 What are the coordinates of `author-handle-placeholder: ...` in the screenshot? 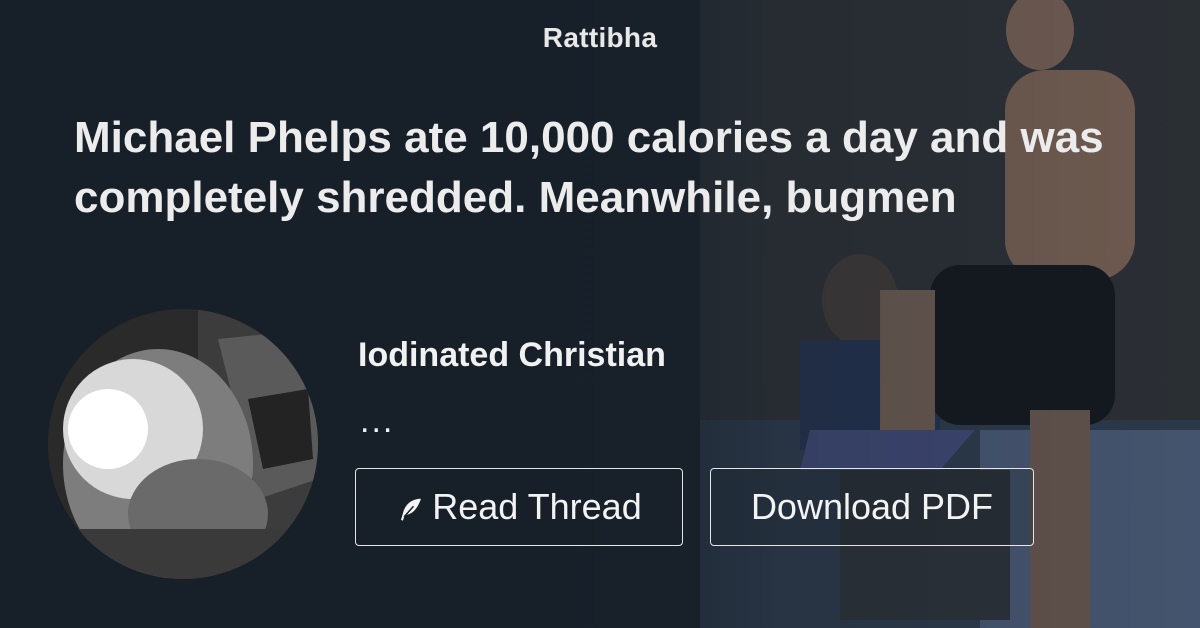 It's located at (377, 421).